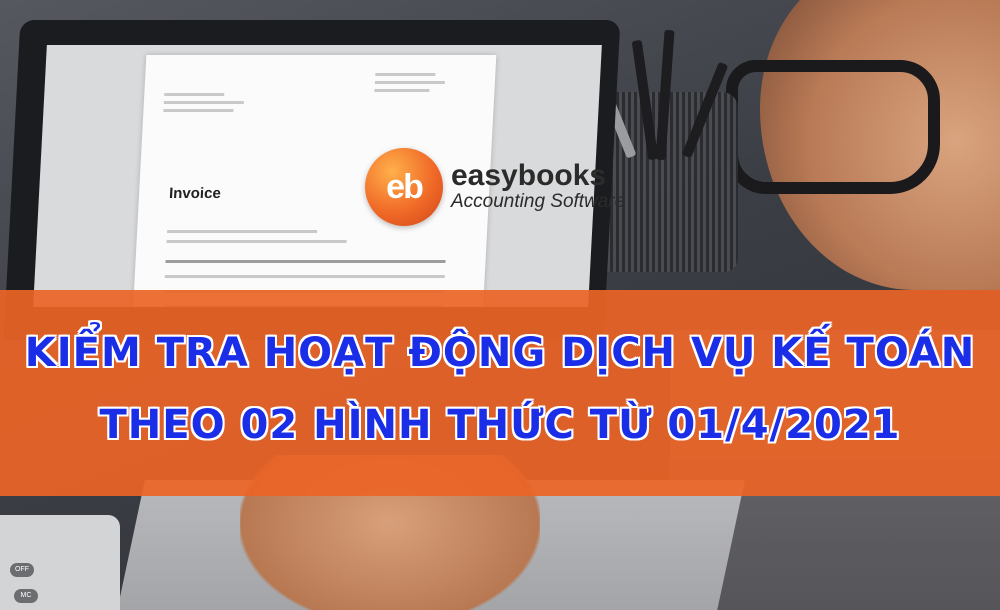 The image size is (1000, 610). Describe the element at coordinates (60, 562) in the screenshot. I see `calculator: OFF MC` at that location.